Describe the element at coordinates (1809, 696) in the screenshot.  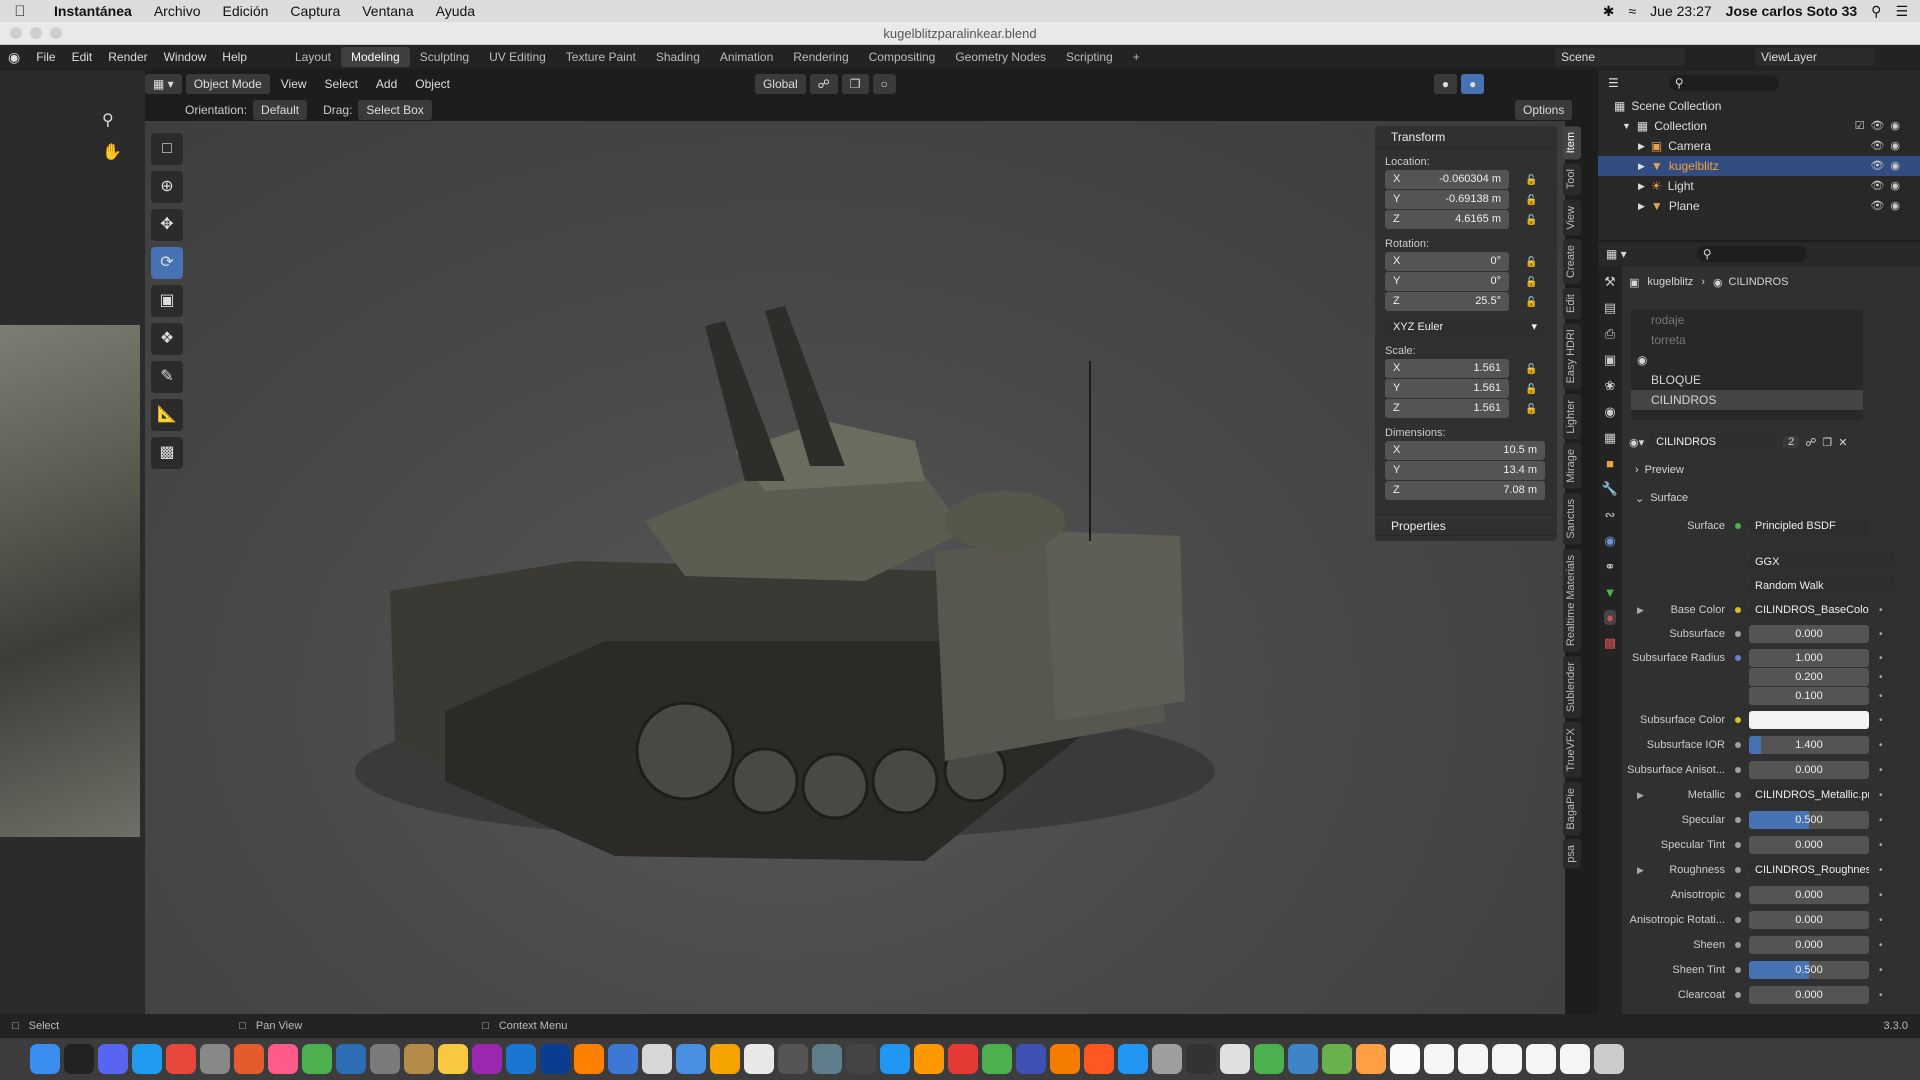
I see `bsdf-value-field: 0.100` at that location.